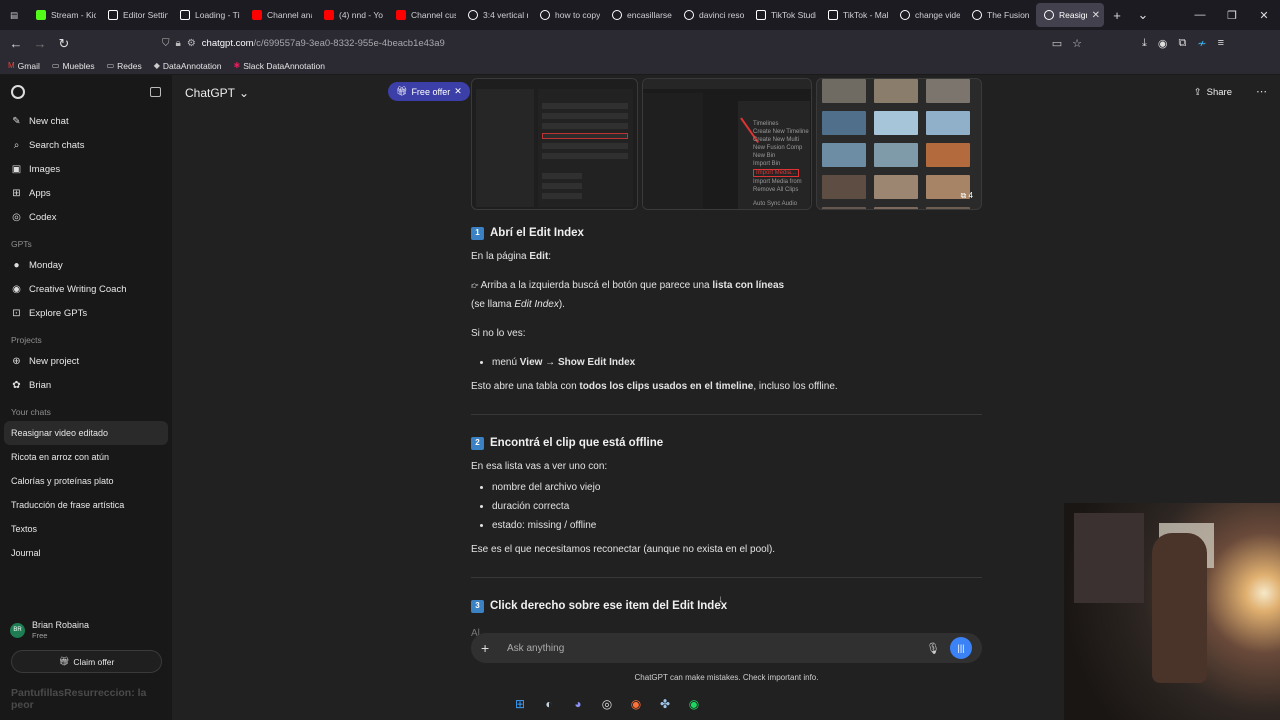 The width and height of the screenshot is (1280, 720). What do you see at coordinates (155, 92) in the screenshot?
I see `close-sidebar-icon` at bounding box center [155, 92].